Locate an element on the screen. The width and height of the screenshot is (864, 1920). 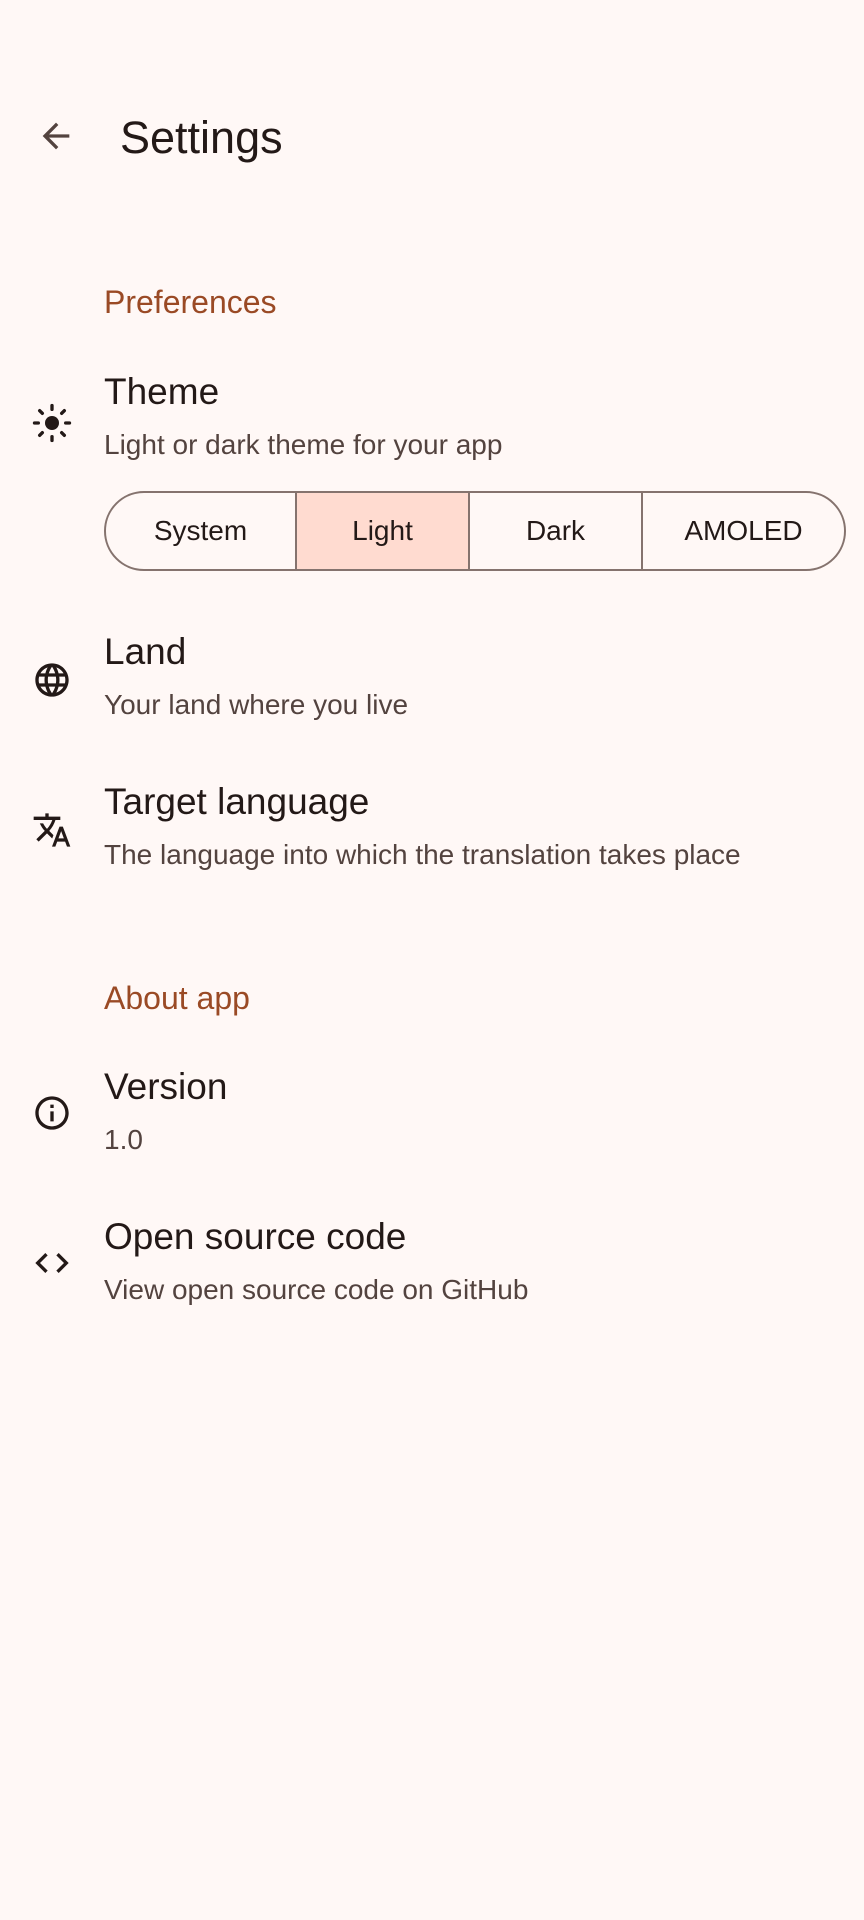
version-setting: Version 1.0 is located at coordinates (432, 1120).